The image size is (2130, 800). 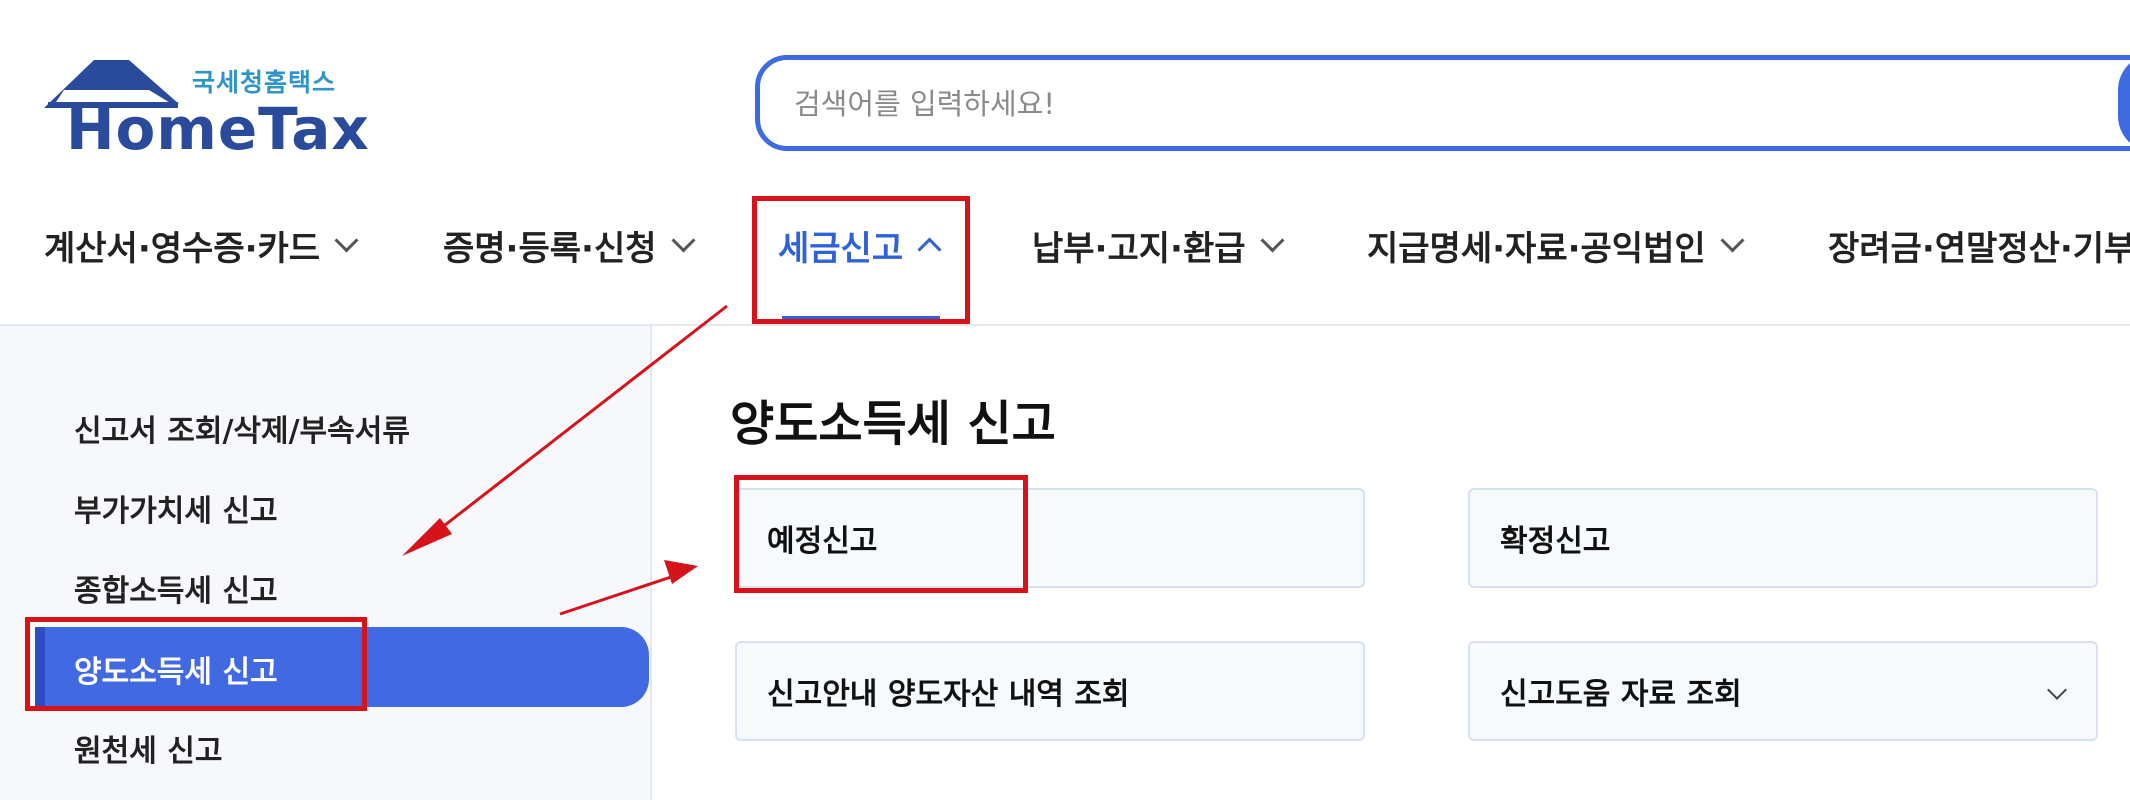 What do you see at coordinates (681, 572) in the screenshot?
I see `annotation-arrow-head` at bounding box center [681, 572].